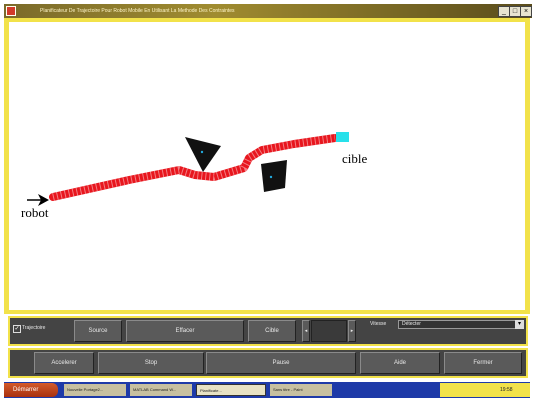 The width and height of the screenshot is (534, 401). Describe the element at coordinates (98, 331) in the screenshot. I see `source-button: Source` at that location.